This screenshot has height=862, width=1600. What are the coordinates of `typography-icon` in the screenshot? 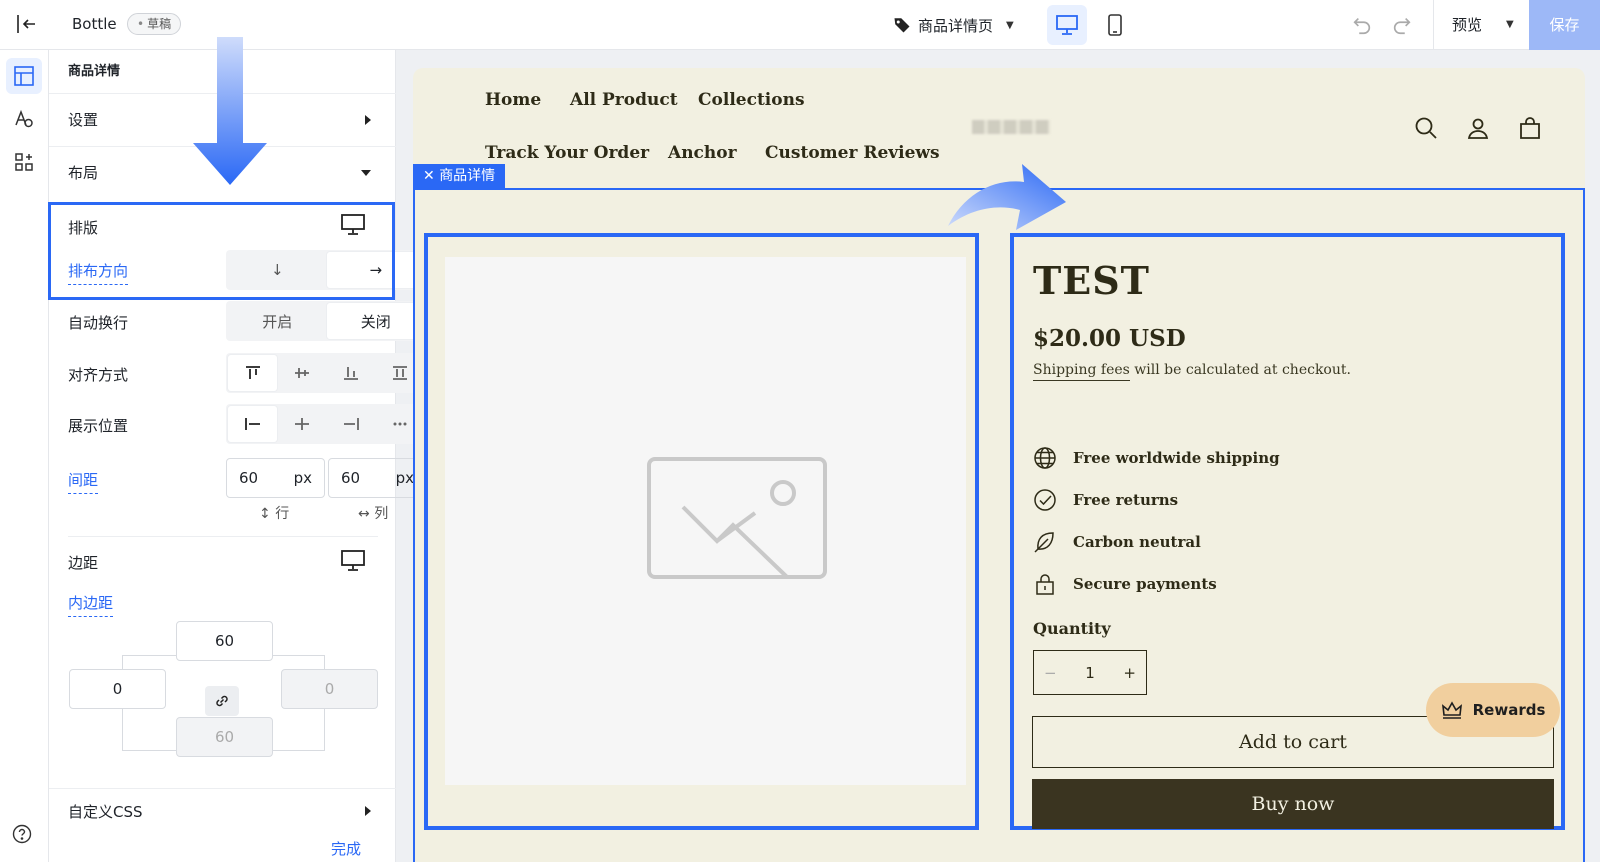 It's located at (24, 118).